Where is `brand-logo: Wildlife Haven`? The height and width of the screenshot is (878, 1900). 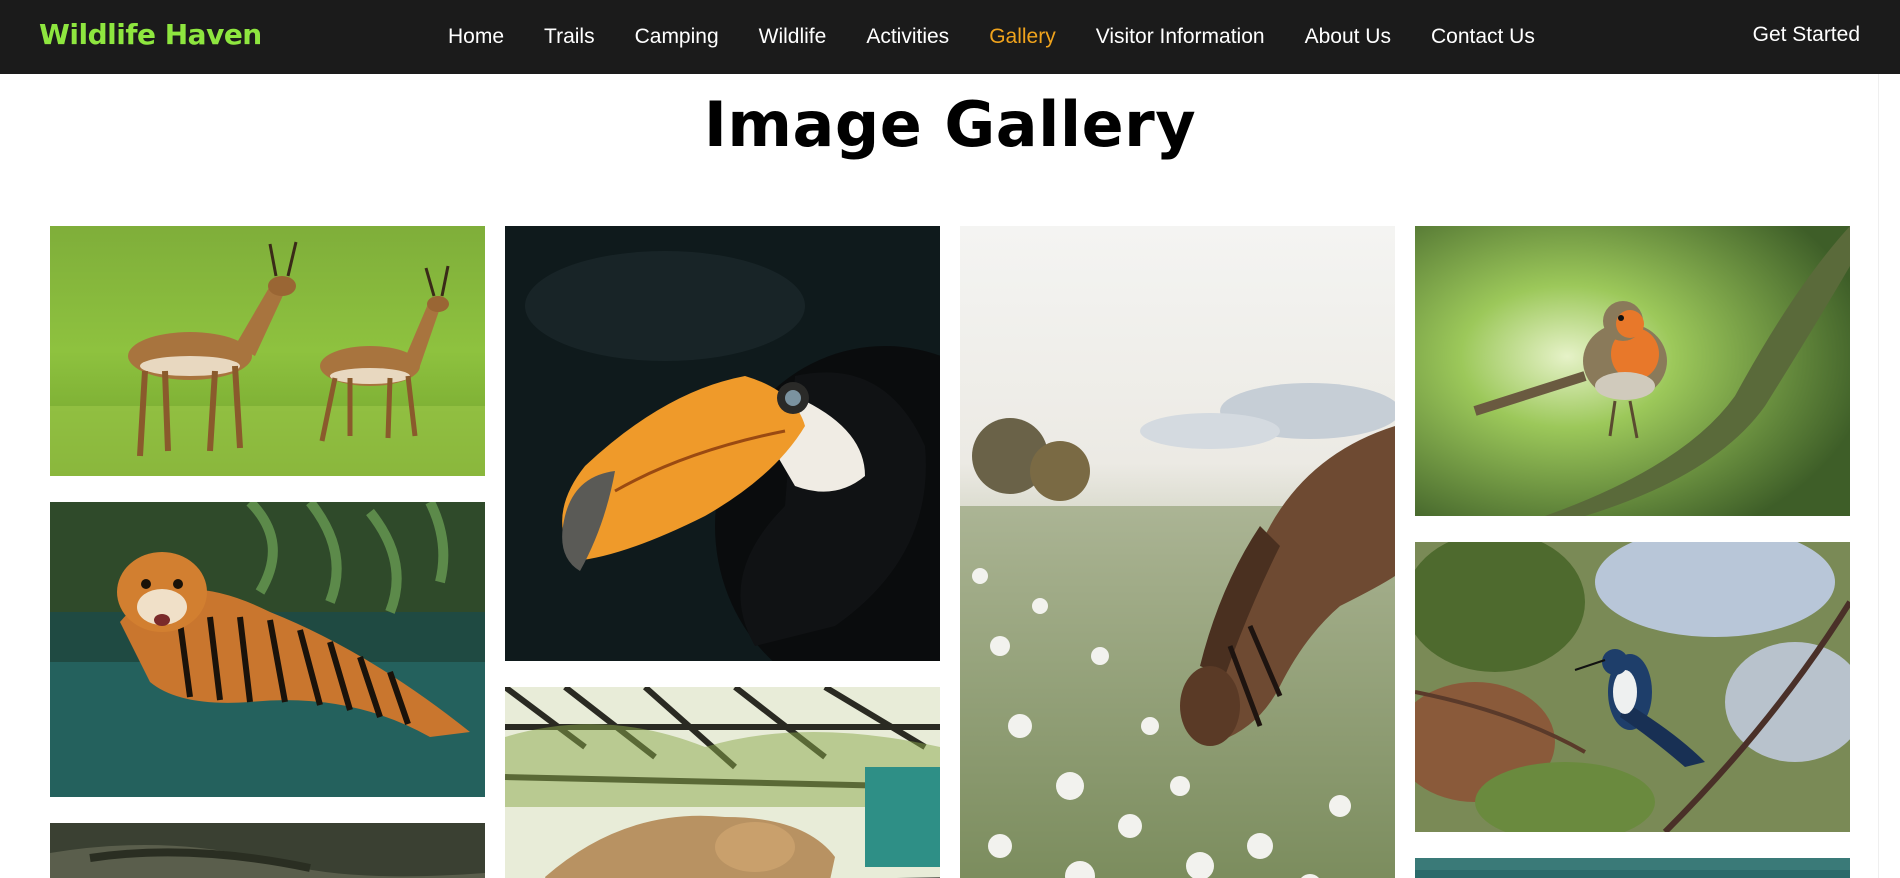
brand-logo: Wildlife Haven is located at coordinates (150, 34).